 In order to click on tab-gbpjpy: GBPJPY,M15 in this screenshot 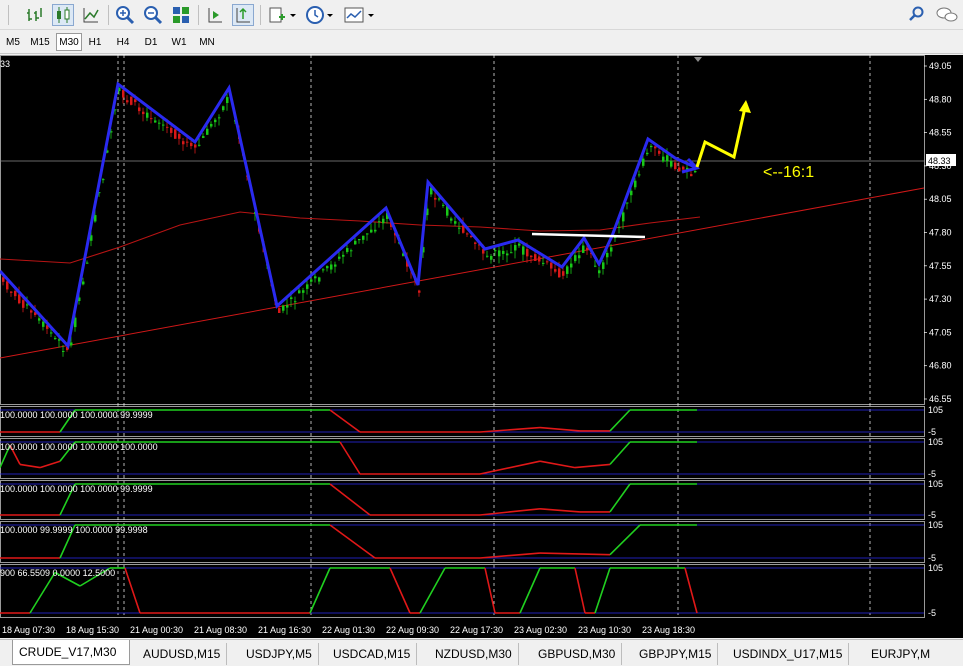, I will do `click(676, 654)`.